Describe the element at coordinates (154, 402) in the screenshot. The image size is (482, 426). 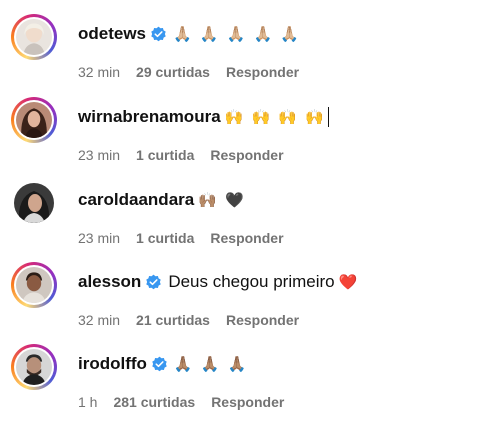
I see `likes-count: 281 curtidas` at that location.